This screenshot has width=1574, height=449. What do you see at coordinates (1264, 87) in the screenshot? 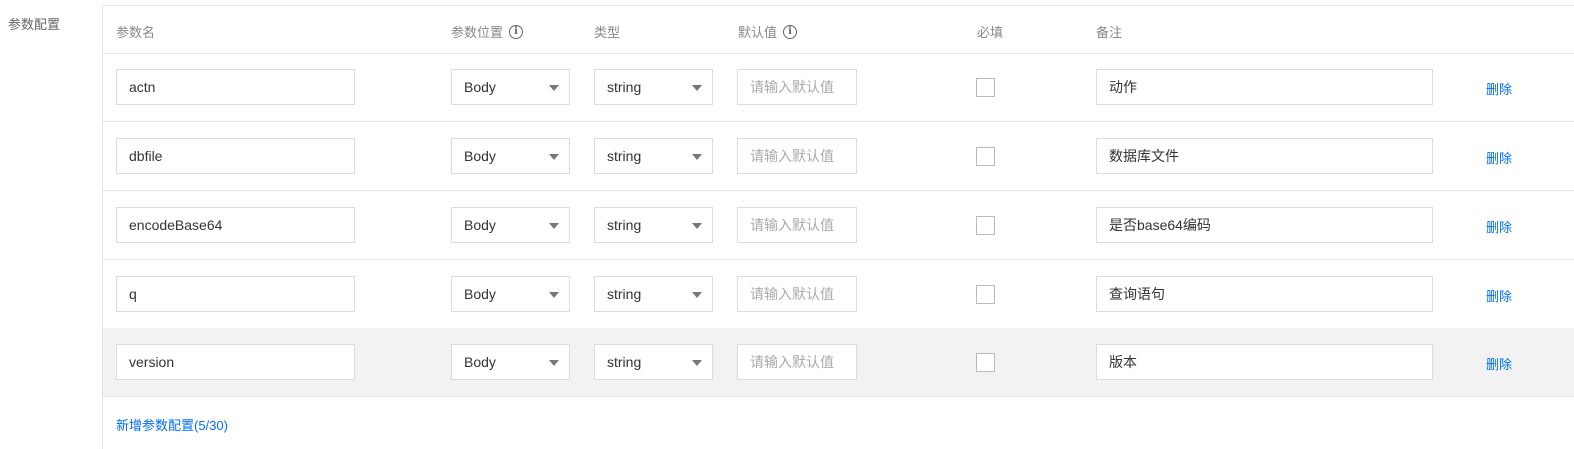
I see `remark-input: 动作` at bounding box center [1264, 87].